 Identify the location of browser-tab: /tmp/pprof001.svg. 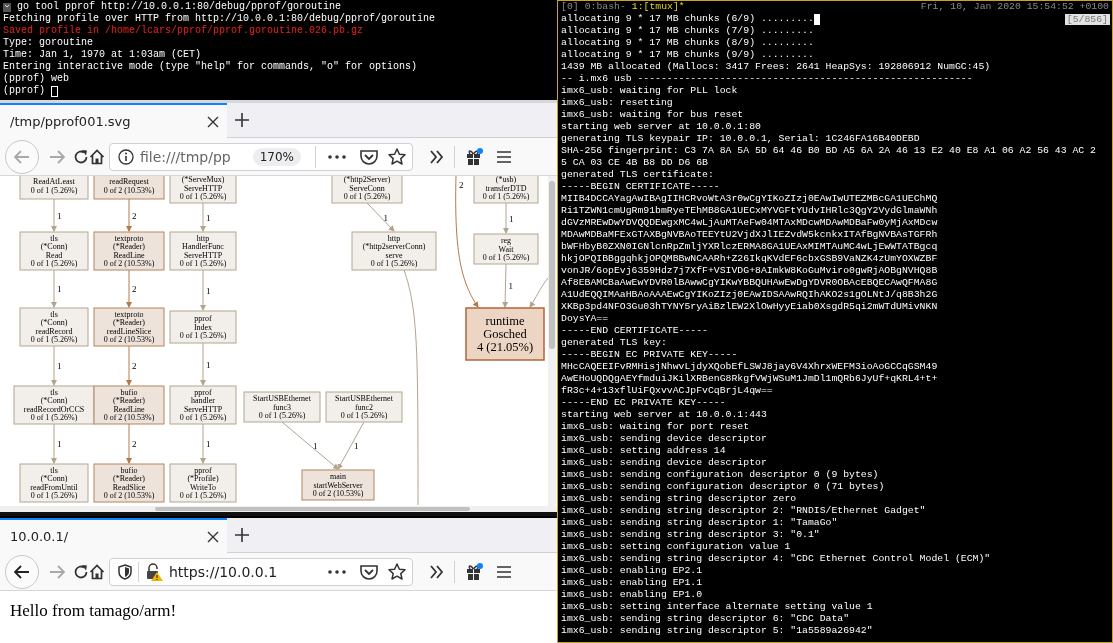
(113, 120).